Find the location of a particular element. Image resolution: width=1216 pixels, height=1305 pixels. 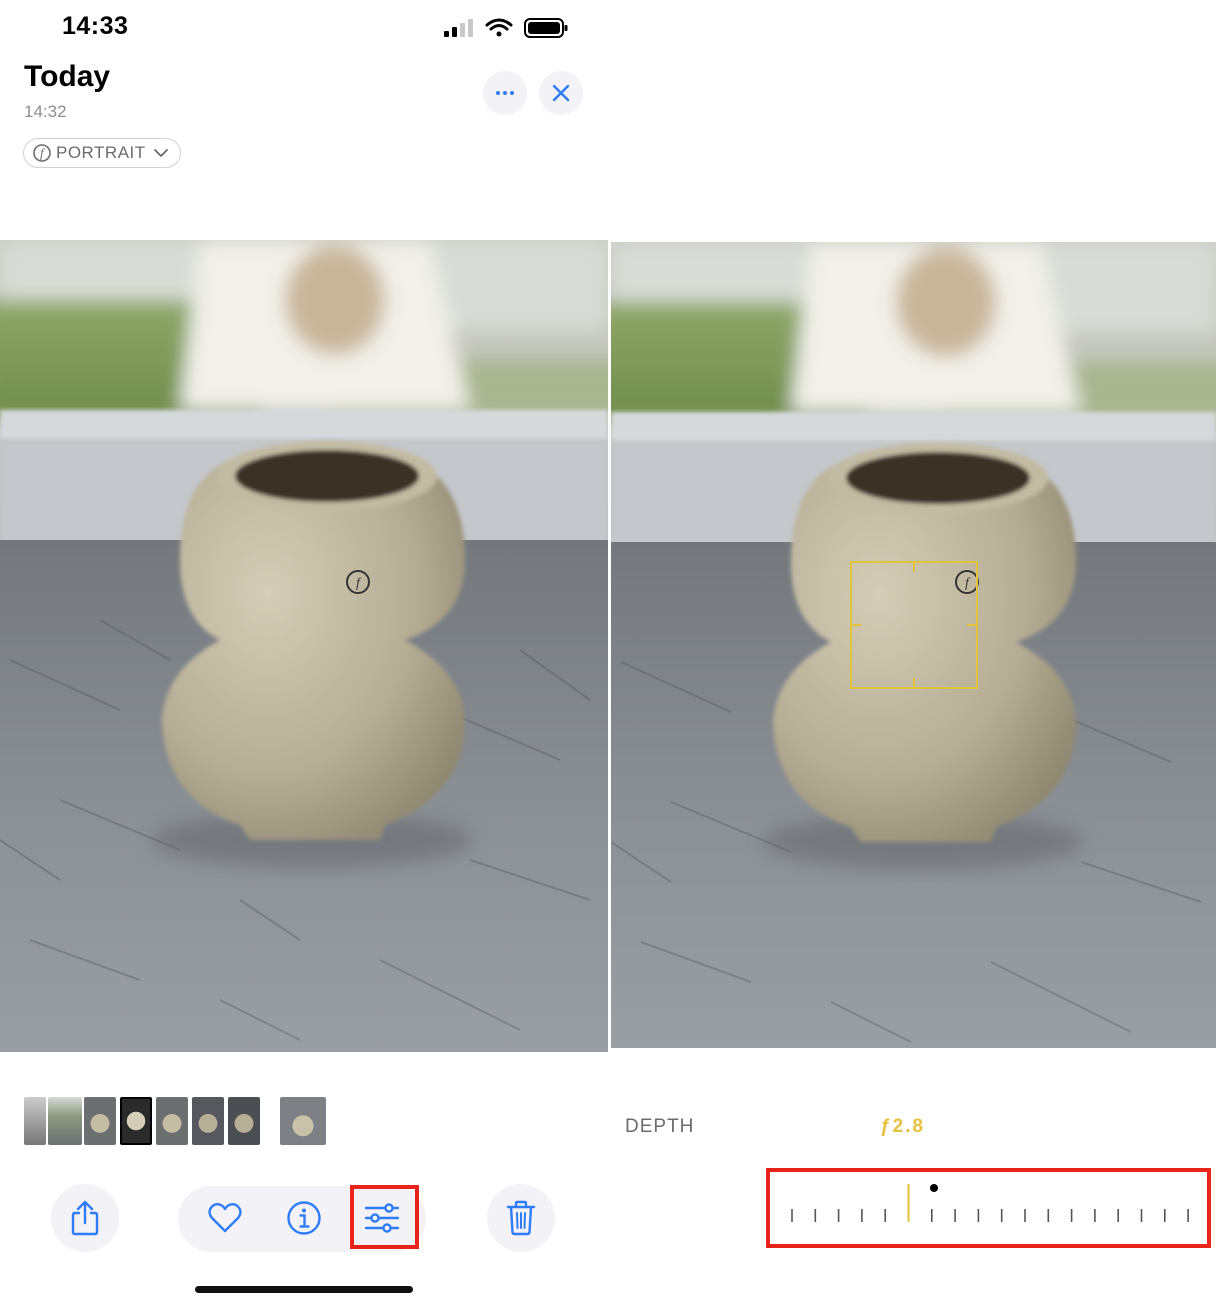

thumbnail-selected is located at coordinates (136, 1121).